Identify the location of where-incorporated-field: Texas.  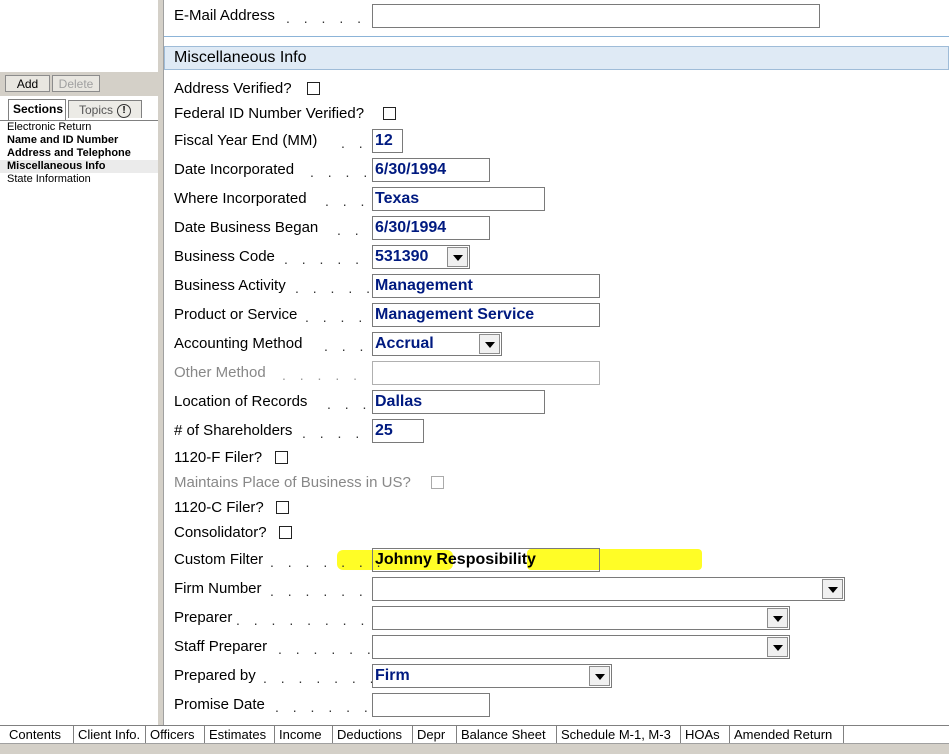
(458, 199).